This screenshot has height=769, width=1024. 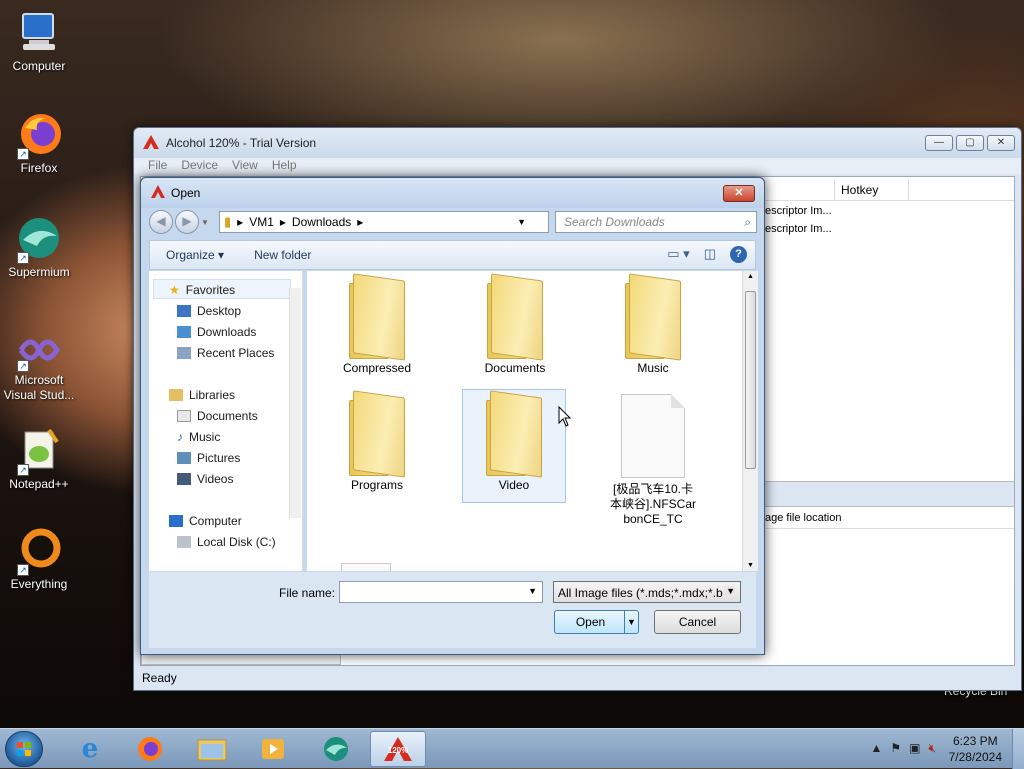 I want to click on drive-icon, so click(x=184, y=542).